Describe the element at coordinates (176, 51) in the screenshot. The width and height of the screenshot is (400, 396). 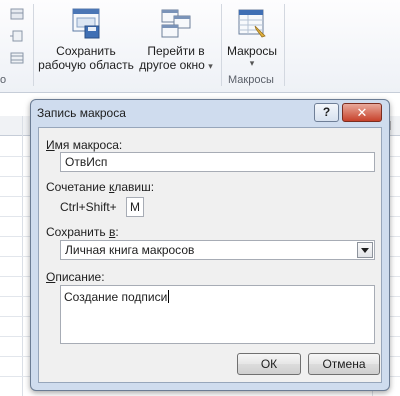
I see `switch-windows-label-1: Перейти в` at that location.